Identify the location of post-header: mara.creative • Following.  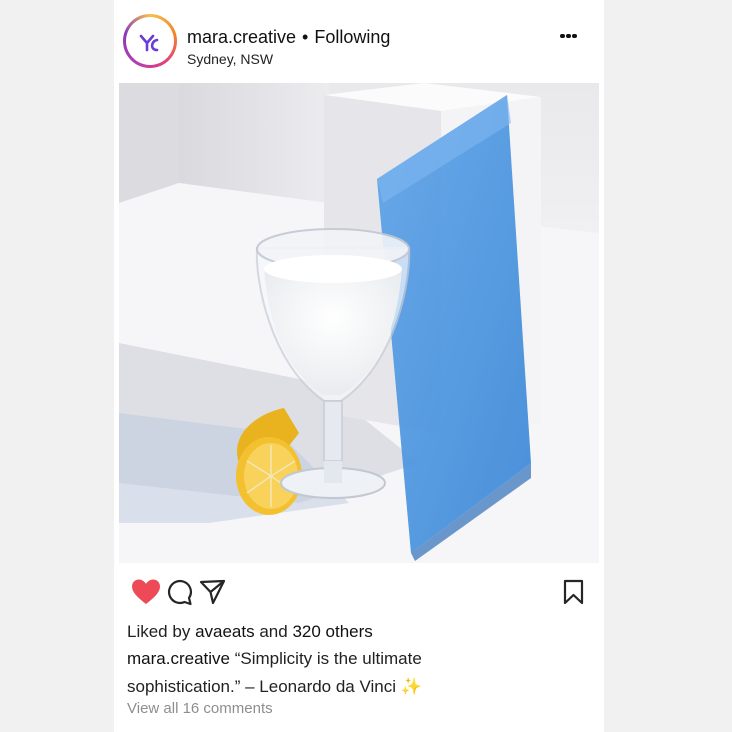
(288, 37).